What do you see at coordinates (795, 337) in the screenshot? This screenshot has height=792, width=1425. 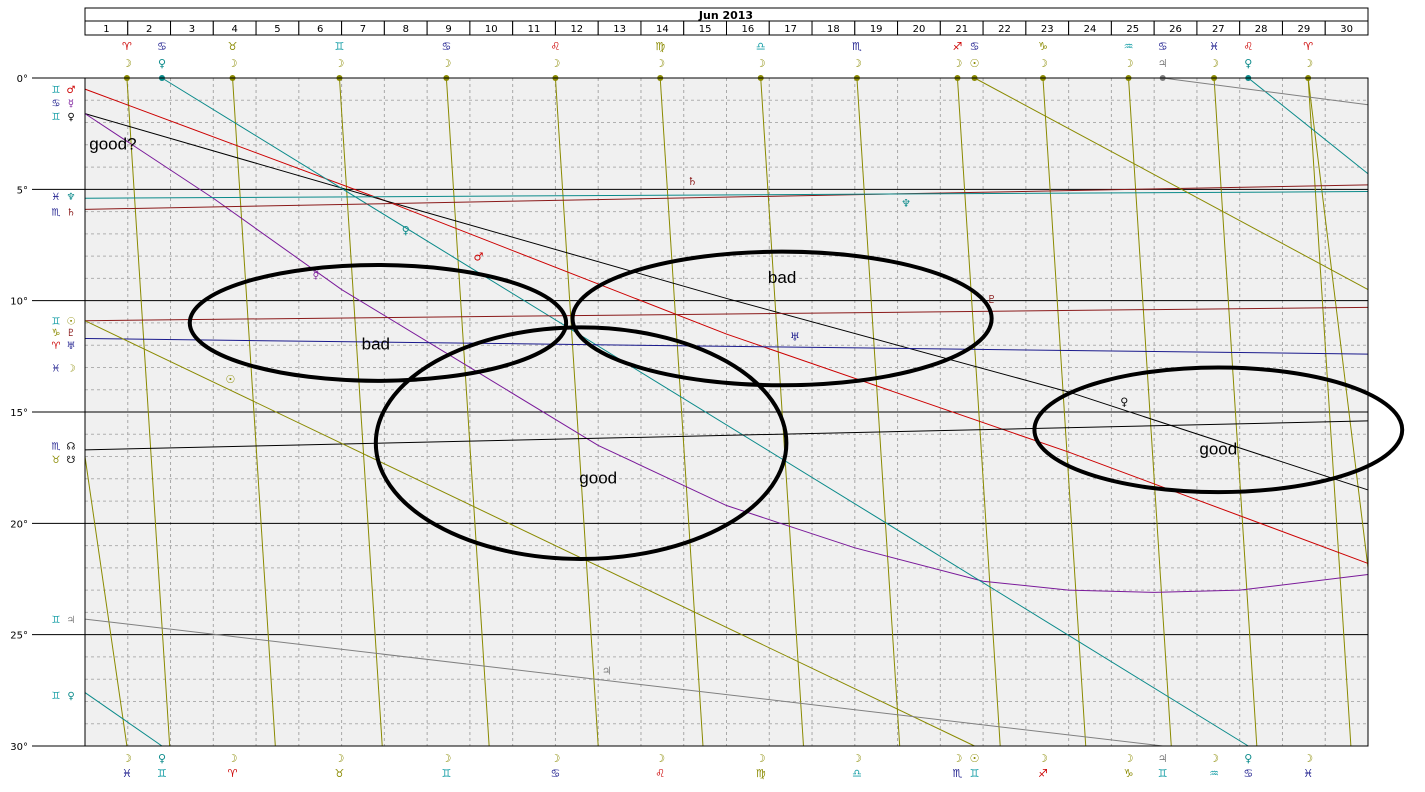 I see `planet-glyph: ♅` at bounding box center [795, 337].